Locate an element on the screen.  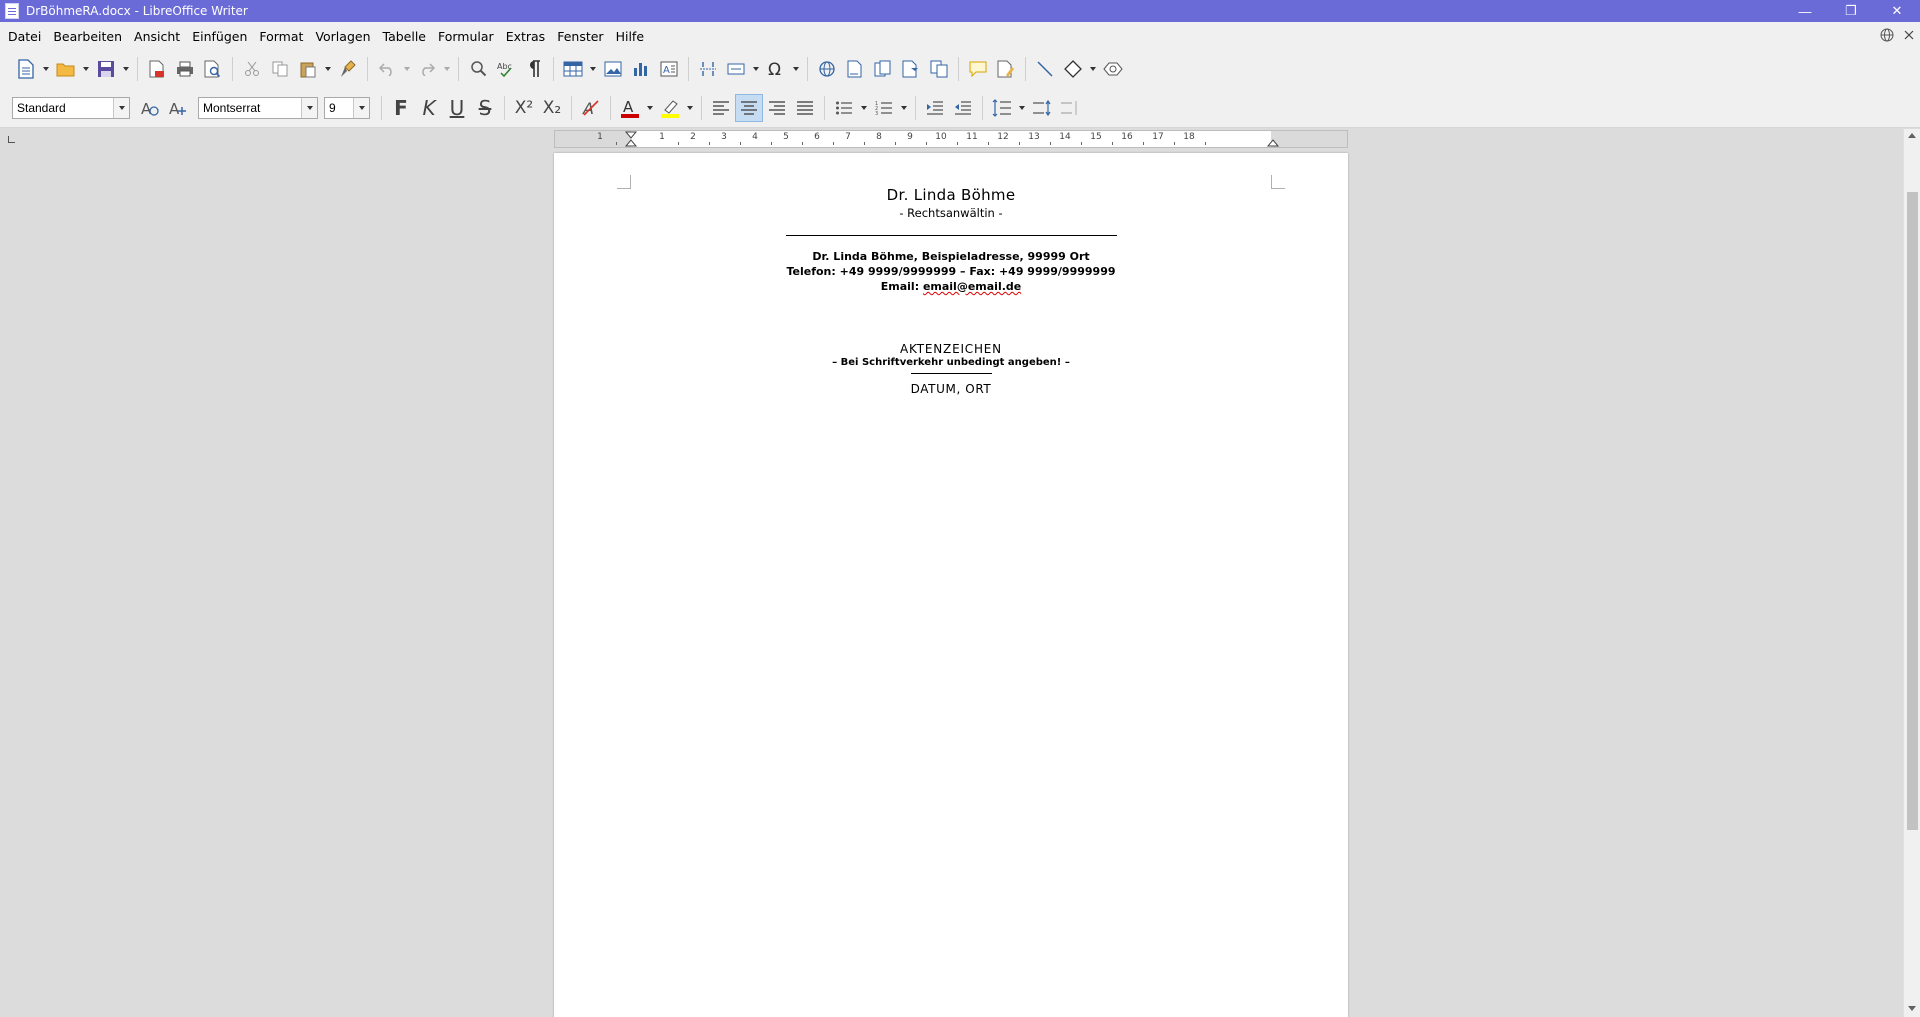
insert-cross-reference-button is located at coordinates (939, 69).